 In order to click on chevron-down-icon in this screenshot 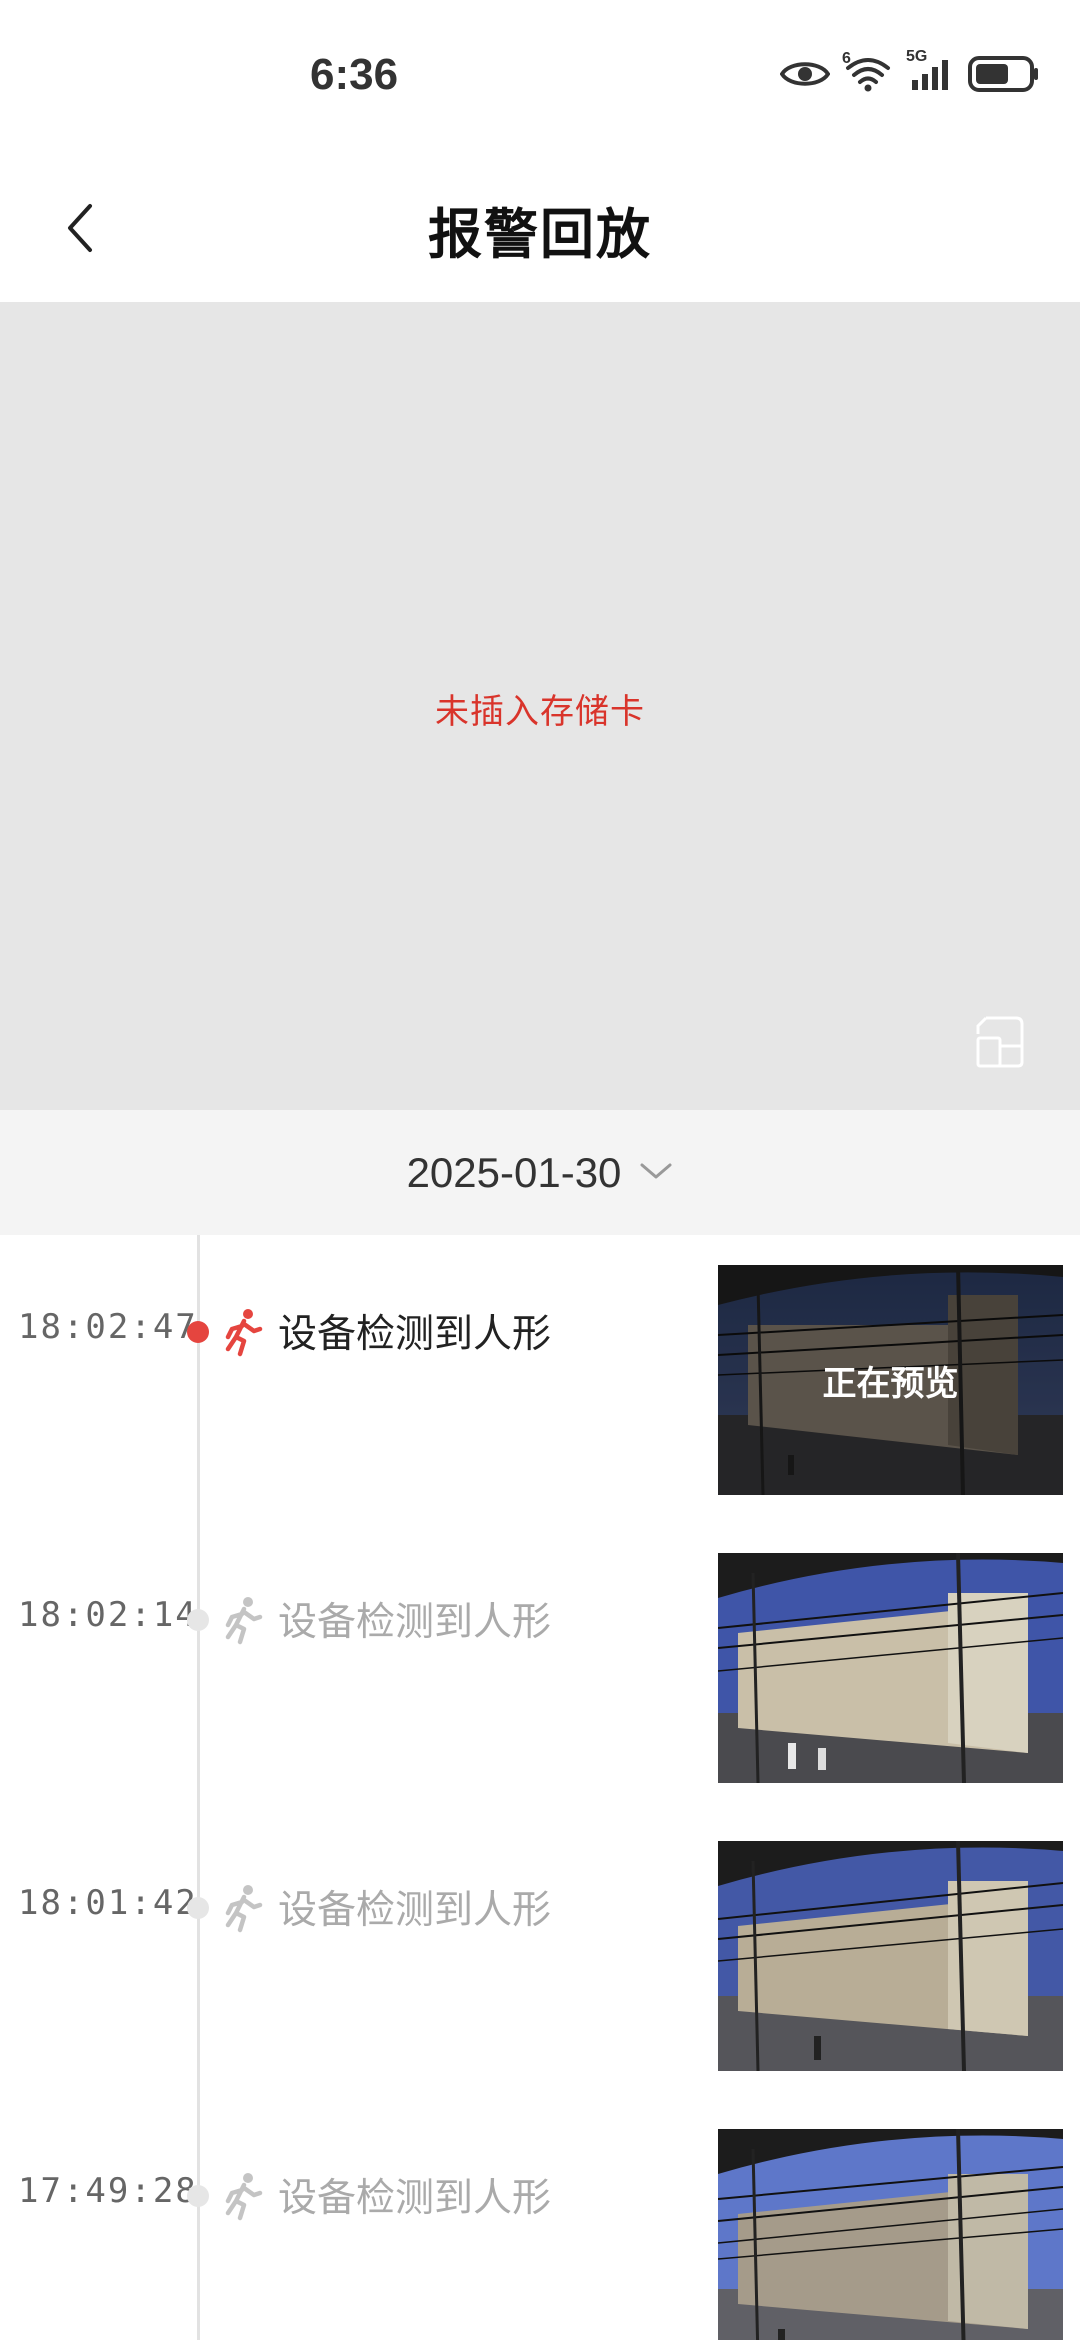, I will do `click(656, 1173)`.